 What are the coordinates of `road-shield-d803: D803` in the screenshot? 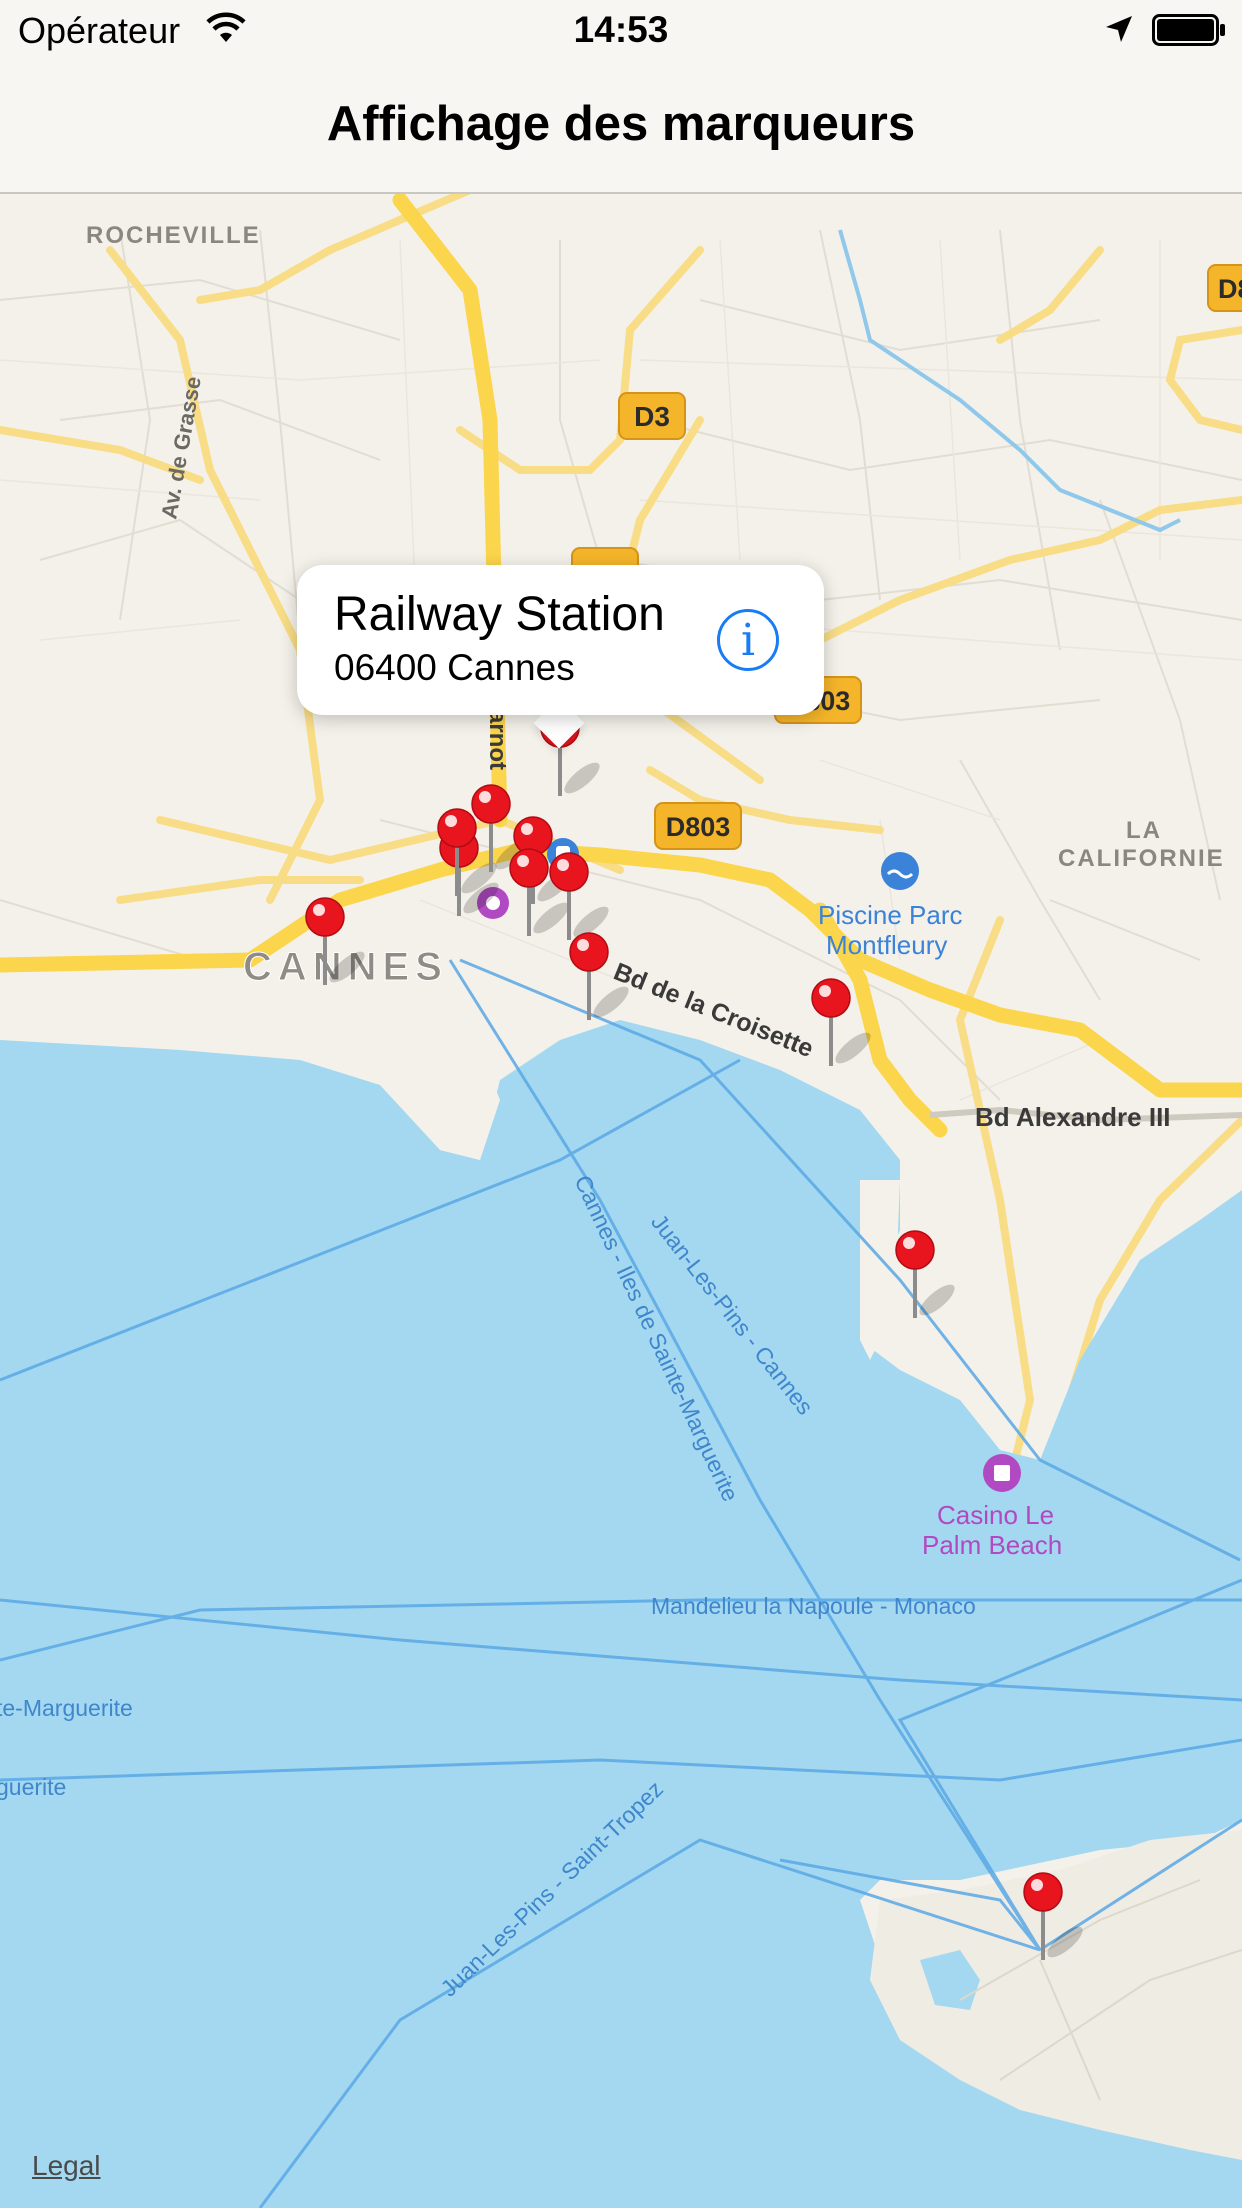 It's located at (698, 826).